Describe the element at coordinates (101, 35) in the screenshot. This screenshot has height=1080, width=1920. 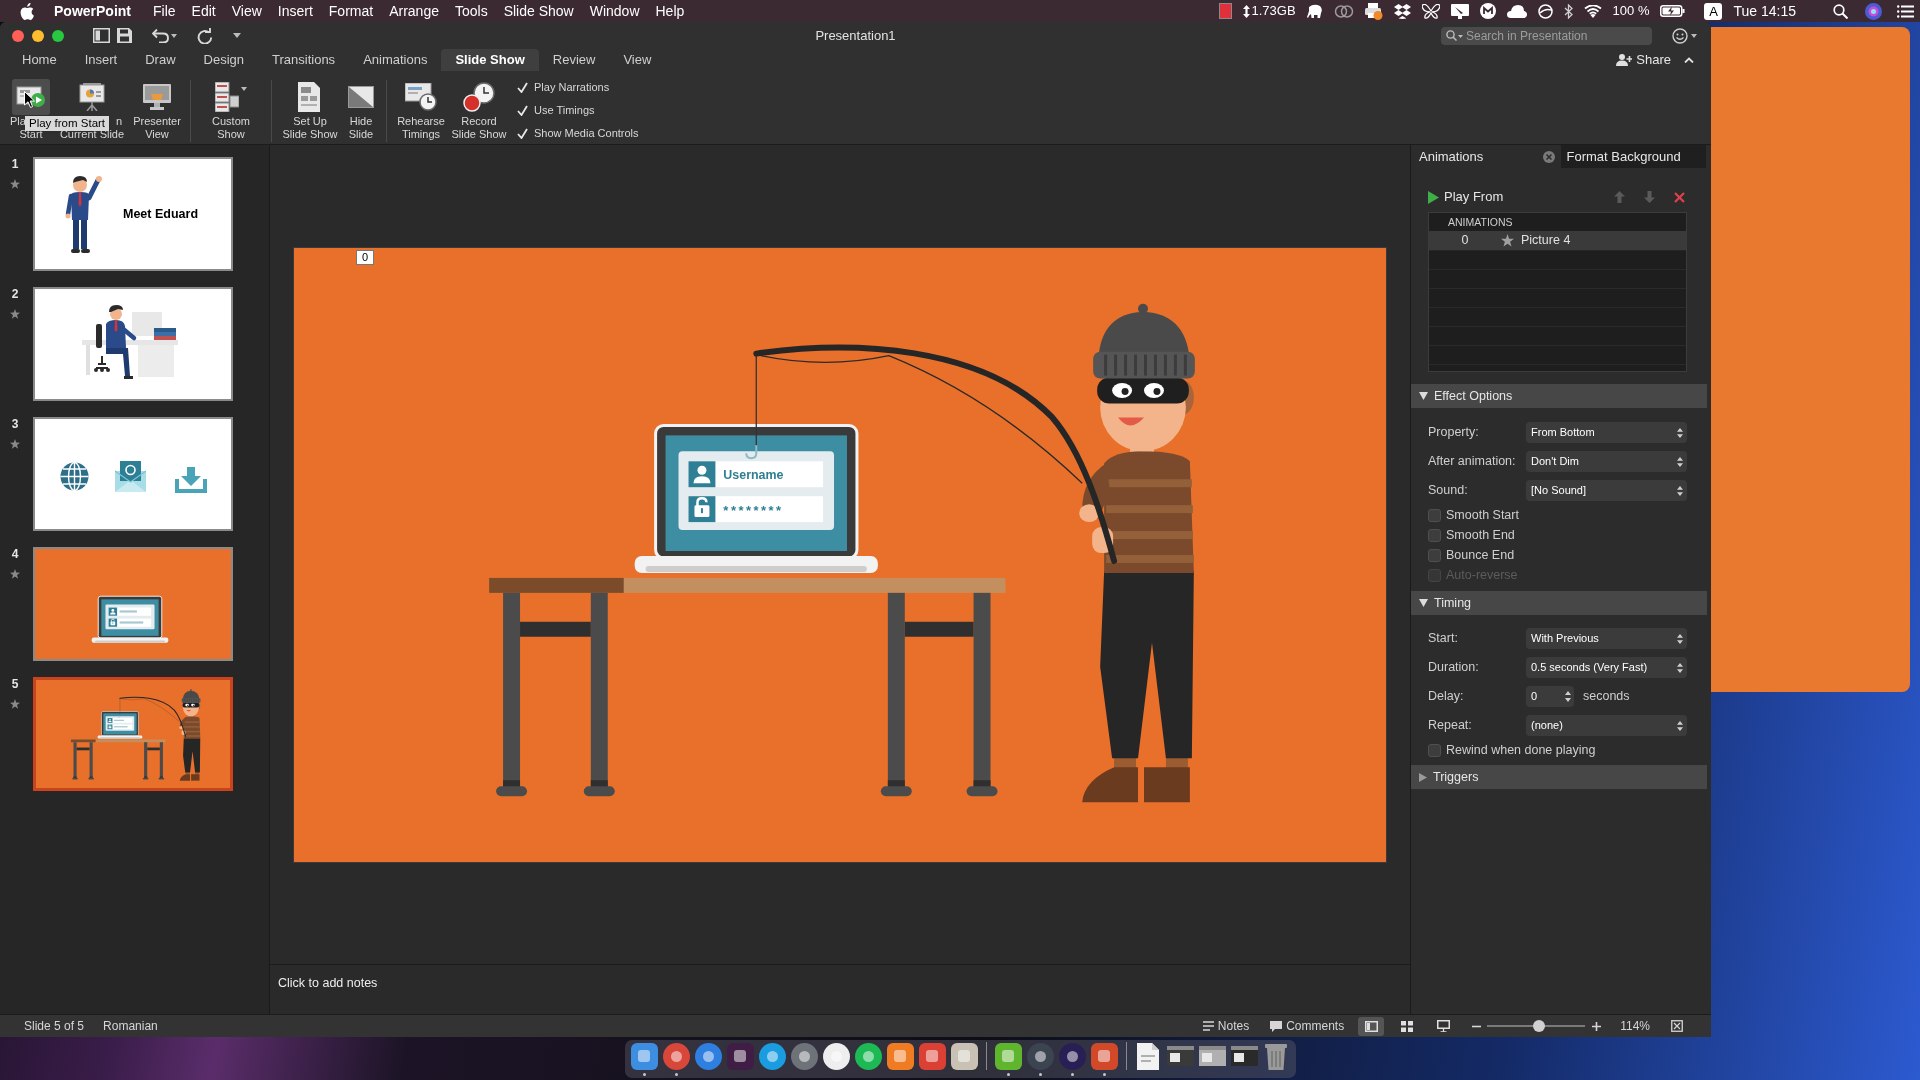
I see `sidebar-icon` at that location.